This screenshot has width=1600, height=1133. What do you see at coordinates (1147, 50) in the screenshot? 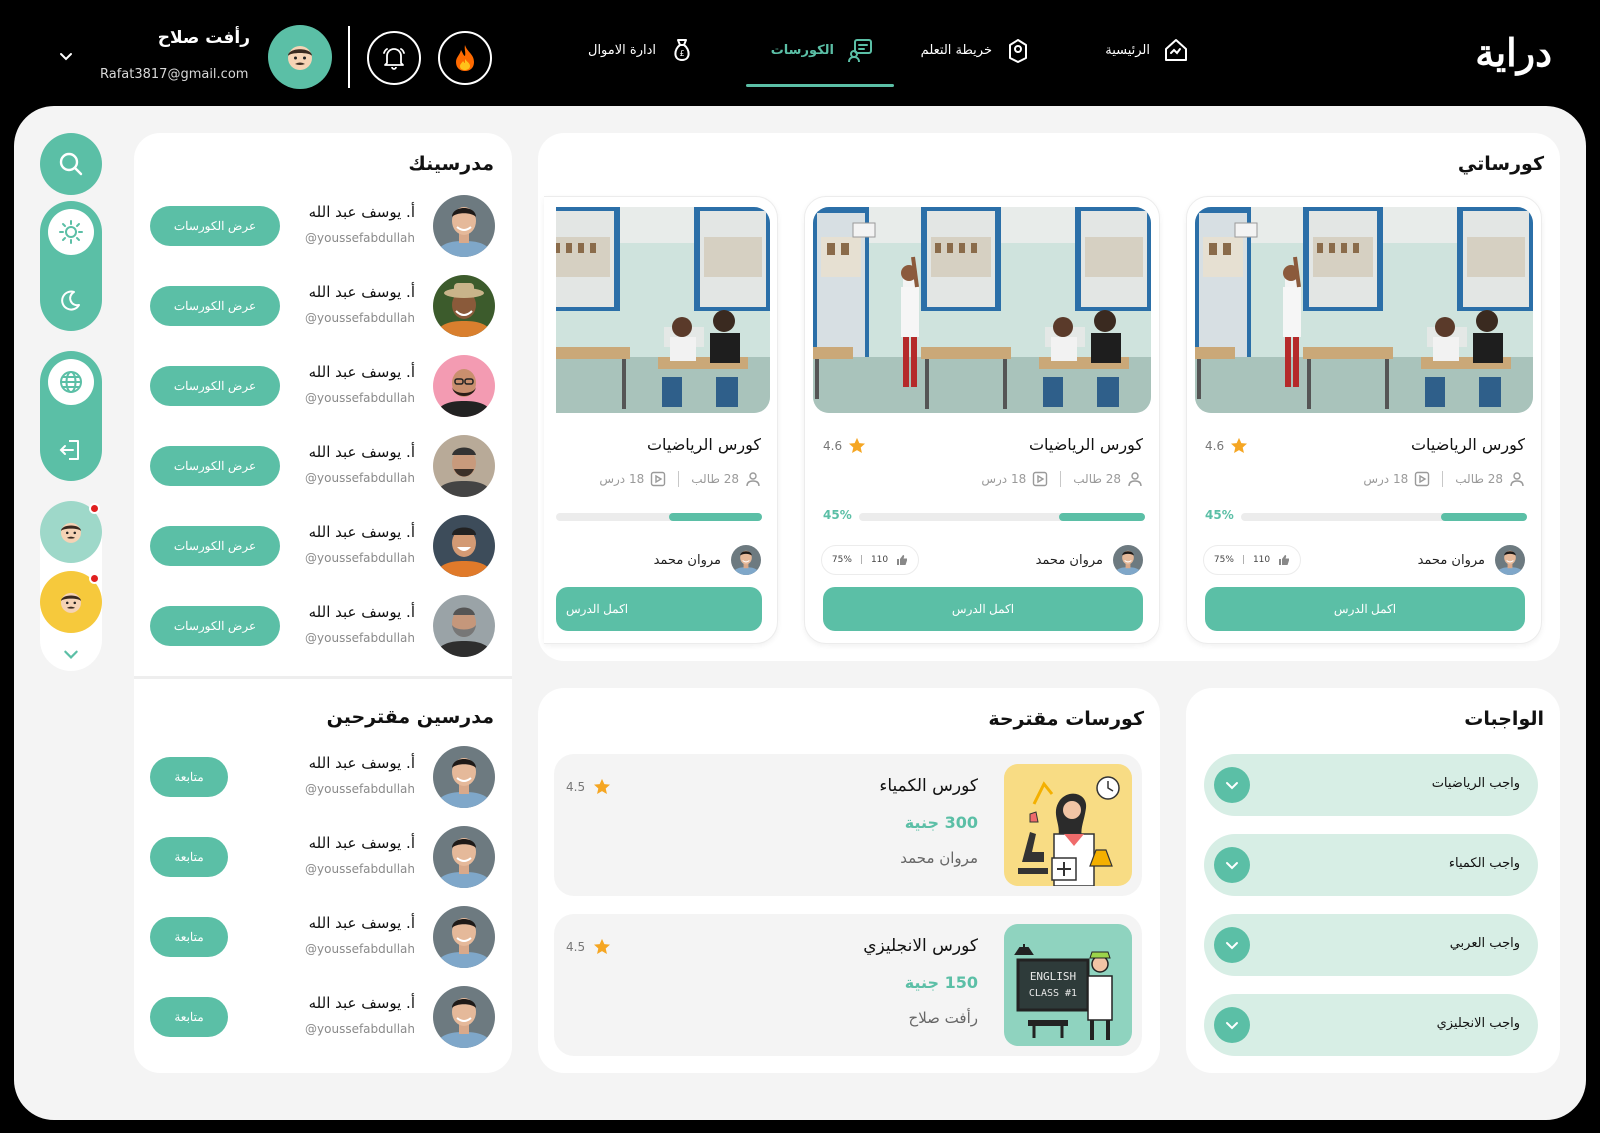
I see `nav-home: الرئيسية` at bounding box center [1147, 50].